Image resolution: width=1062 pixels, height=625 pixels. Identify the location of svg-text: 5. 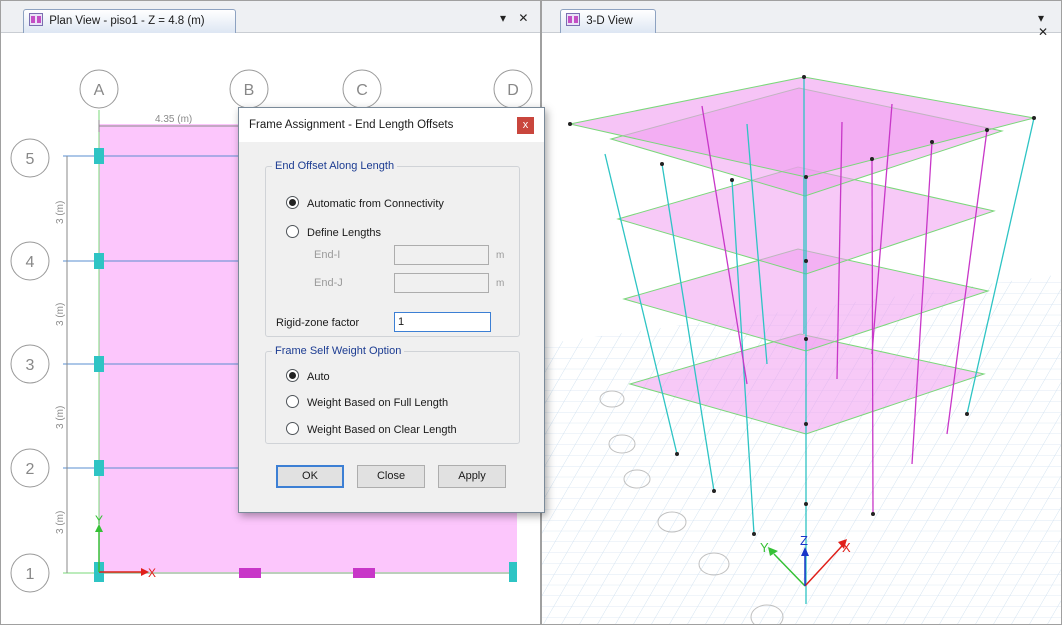
(30, 159).